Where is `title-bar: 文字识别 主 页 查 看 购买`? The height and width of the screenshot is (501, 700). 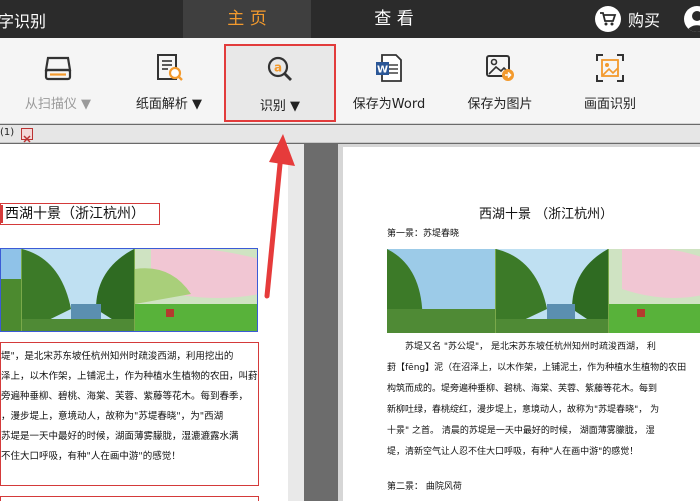
title-bar: 文字识别 主 页 查 看 购买 is located at coordinates (350, 19).